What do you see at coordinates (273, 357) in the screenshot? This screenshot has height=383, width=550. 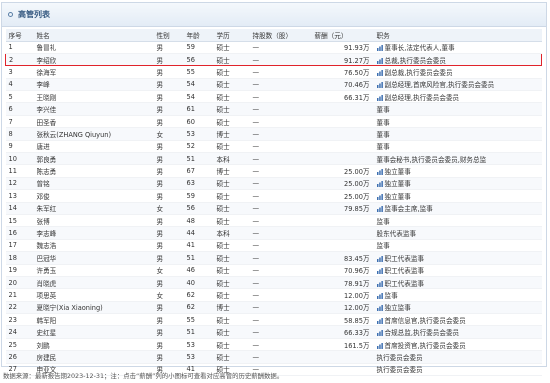 I see `table-row: 26 房建民男 53 硕士 — 执行委员会委员` at bounding box center [273, 357].